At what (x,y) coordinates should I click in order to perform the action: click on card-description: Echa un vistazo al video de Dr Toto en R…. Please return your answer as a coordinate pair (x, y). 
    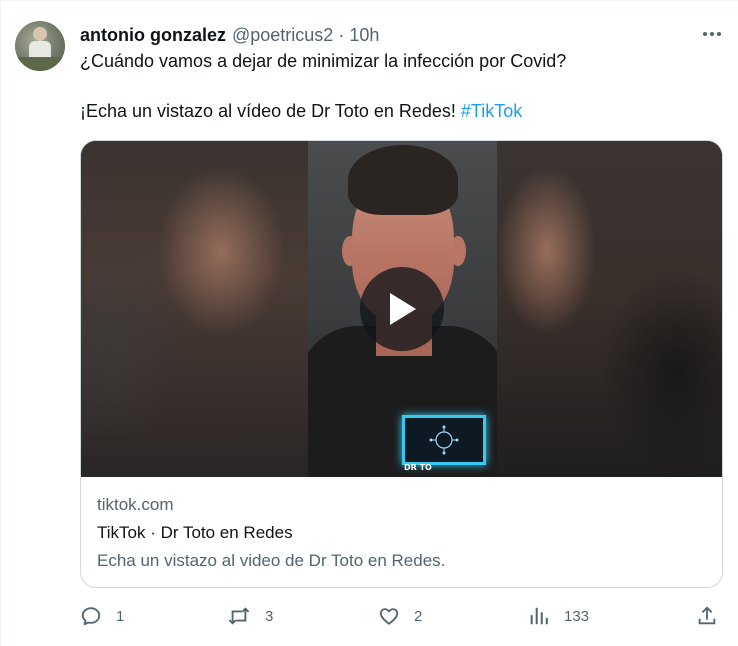
    Looking at the image, I should click on (271, 560).